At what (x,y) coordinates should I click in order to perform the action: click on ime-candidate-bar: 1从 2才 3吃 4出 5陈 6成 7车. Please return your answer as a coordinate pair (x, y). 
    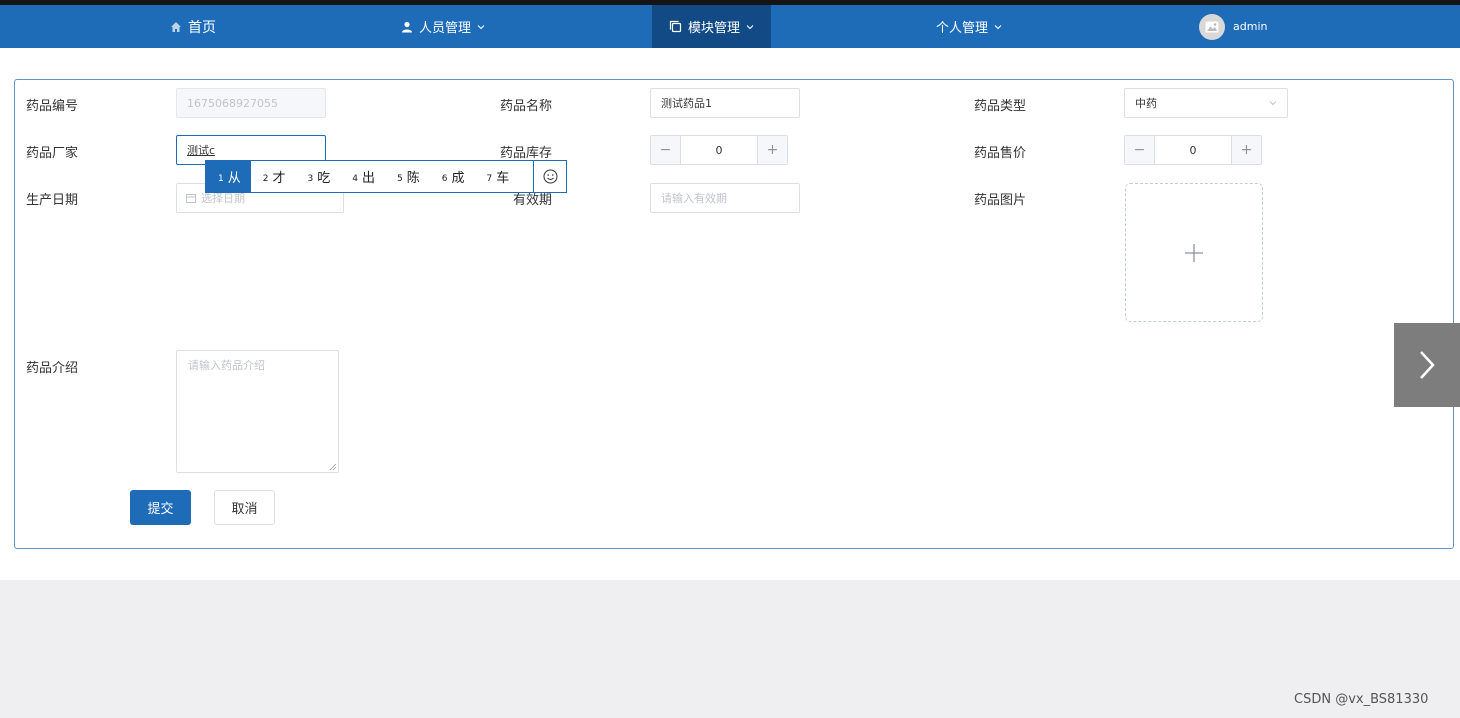
    Looking at the image, I should click on (386, 176).